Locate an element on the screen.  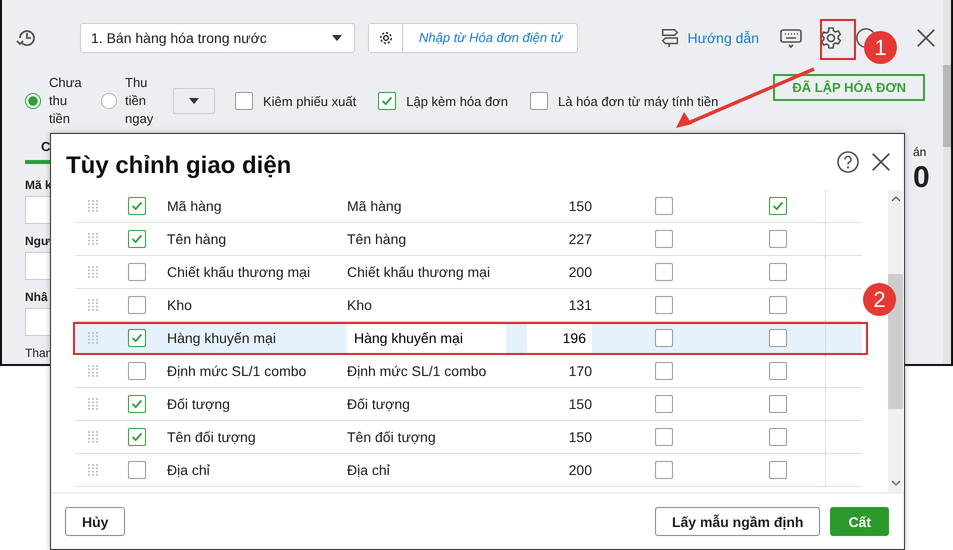
settings-button is located at coordinates (386, 38).